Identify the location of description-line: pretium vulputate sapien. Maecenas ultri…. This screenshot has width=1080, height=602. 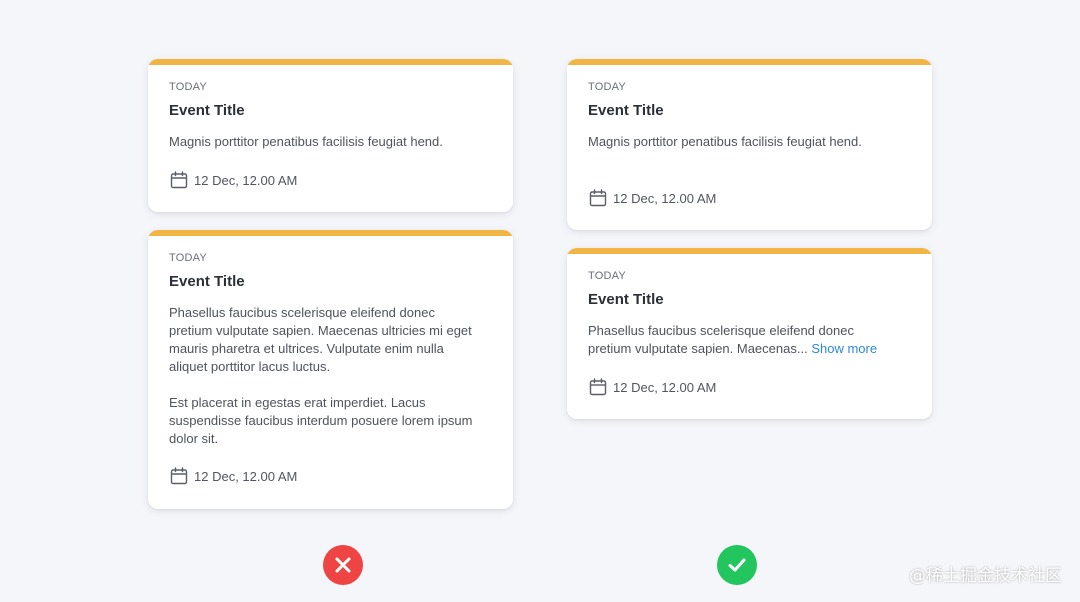
(320, 330).